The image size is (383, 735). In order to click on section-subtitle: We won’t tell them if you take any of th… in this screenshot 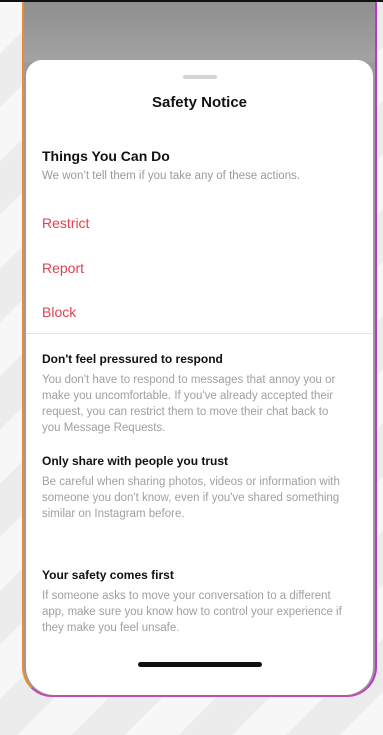, I will do `click(171, 176)`.